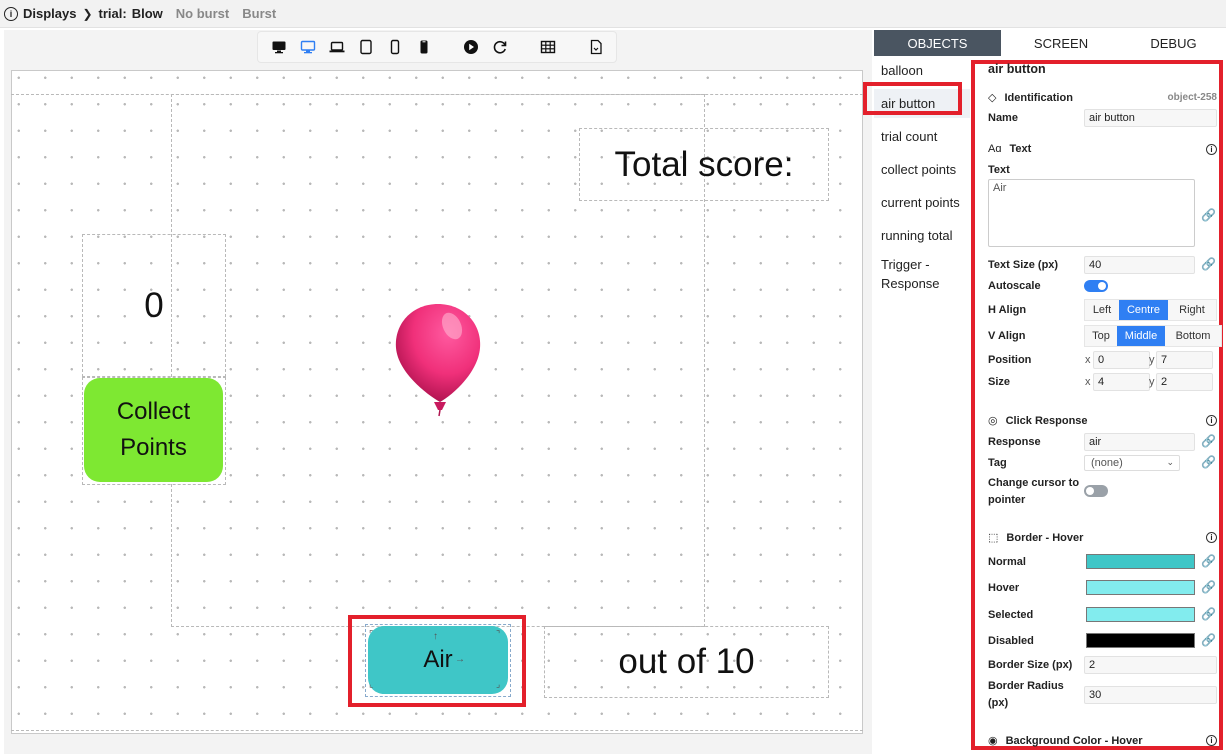  Describe the element at coordinates (437, 730) in the screenshot. I see `canvas-guide` at that location.